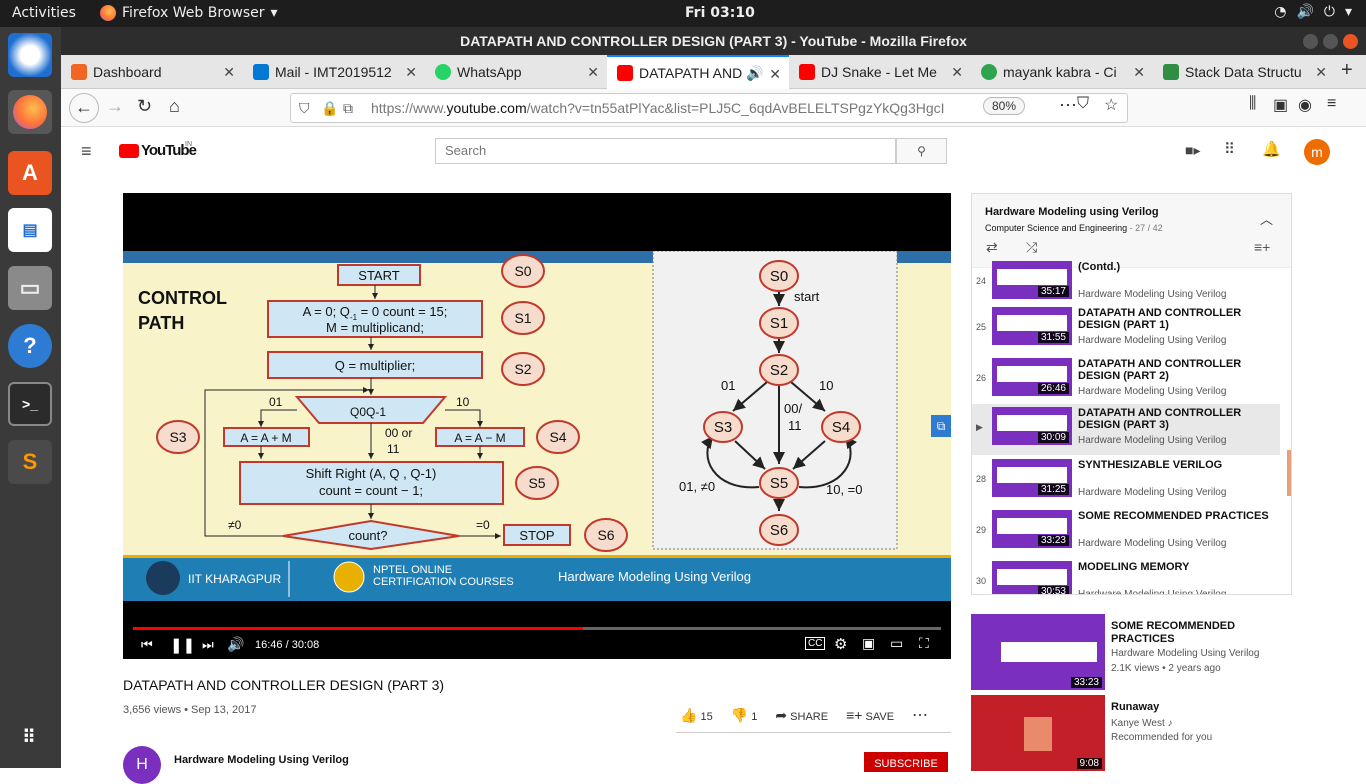  What do you see at coordinates (182, 645) in the screenshot?
I see `pause-icon: ❚❚` at bounding box center [182, 645].